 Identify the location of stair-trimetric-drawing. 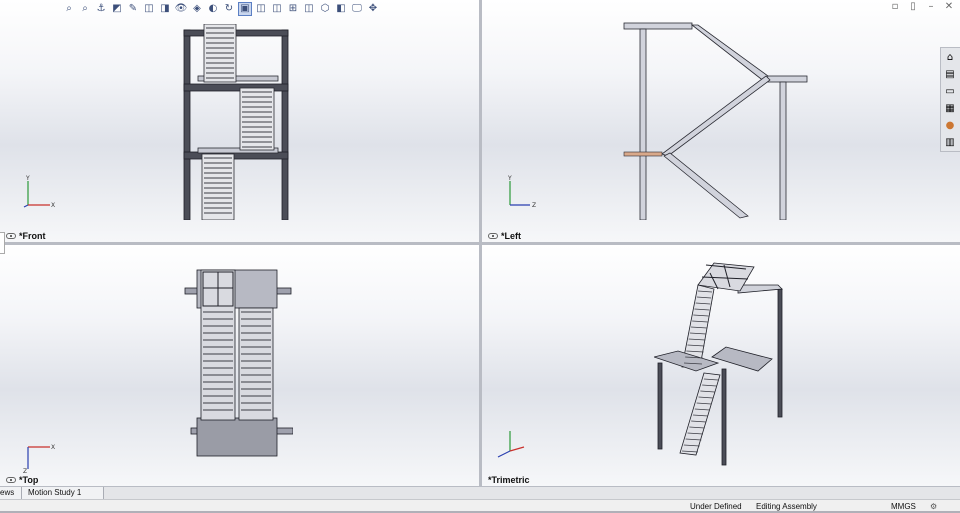
(717, 364).